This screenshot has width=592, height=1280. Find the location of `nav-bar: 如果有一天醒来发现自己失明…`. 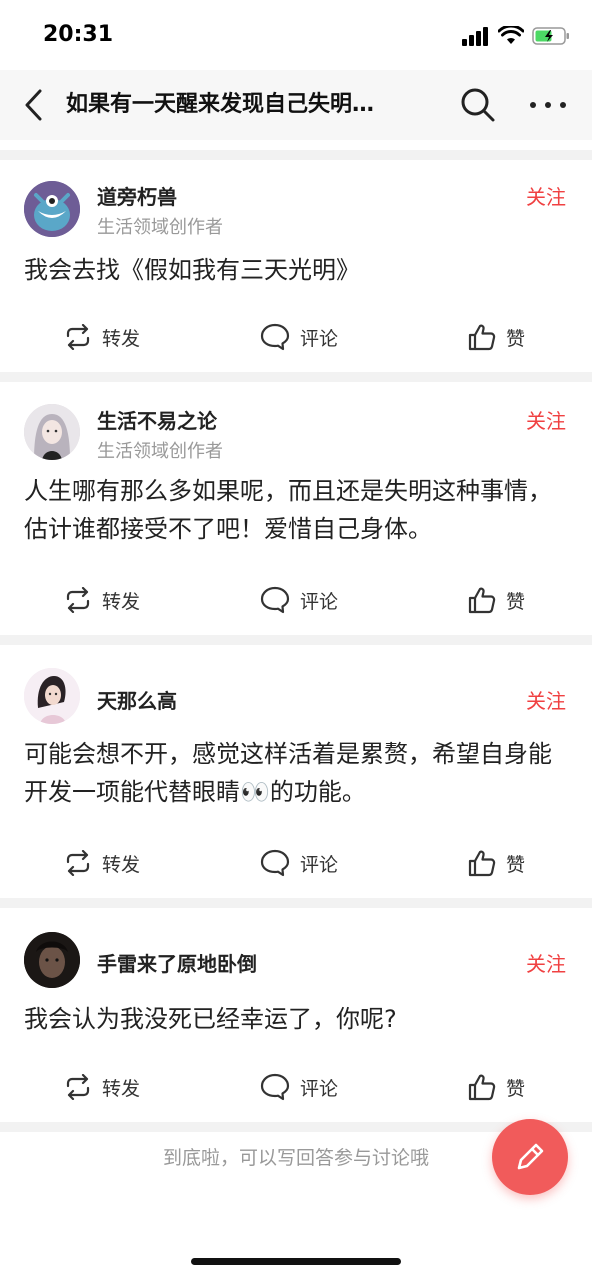

nav-bar: 如果有一天醒来发现自己失明… is located at coordinates (296, 105).